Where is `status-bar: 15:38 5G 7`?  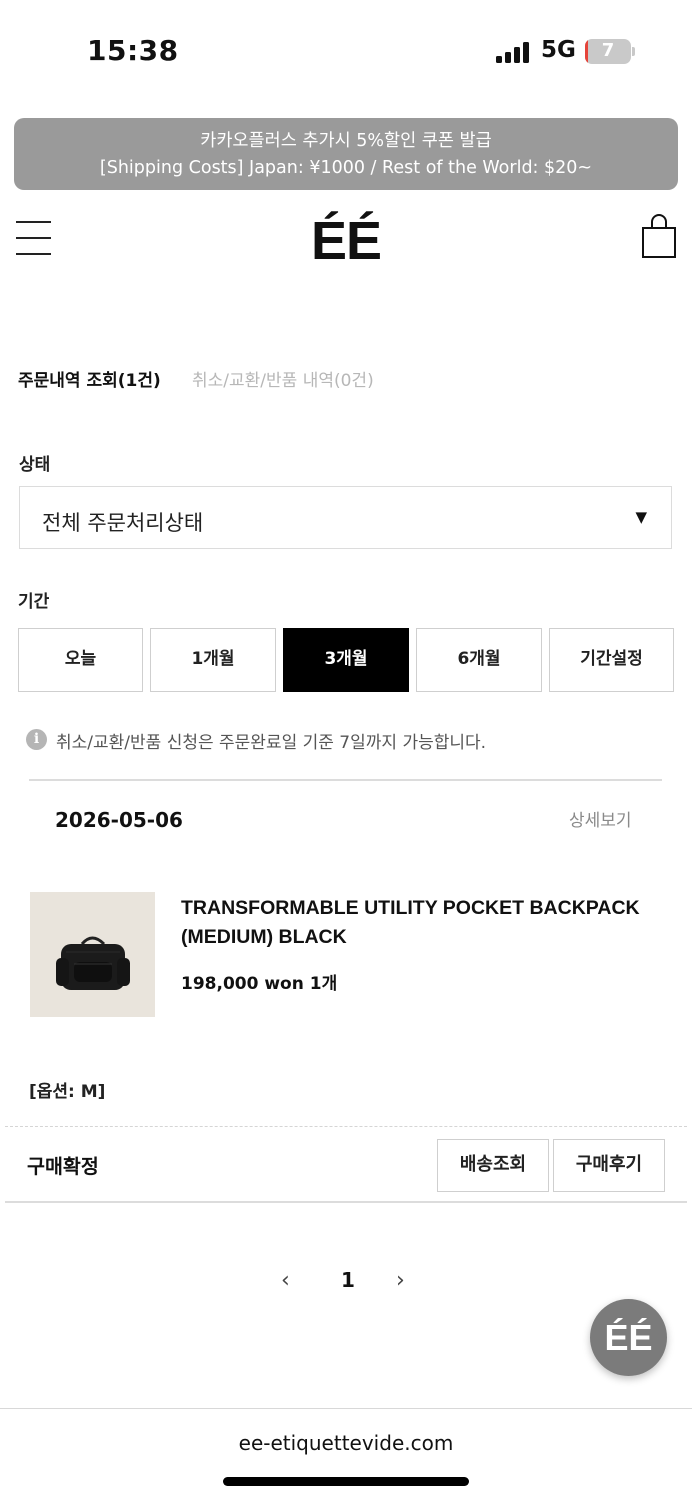 status-bar: 15:38 5G 7 is located at coordinates (346, 52).